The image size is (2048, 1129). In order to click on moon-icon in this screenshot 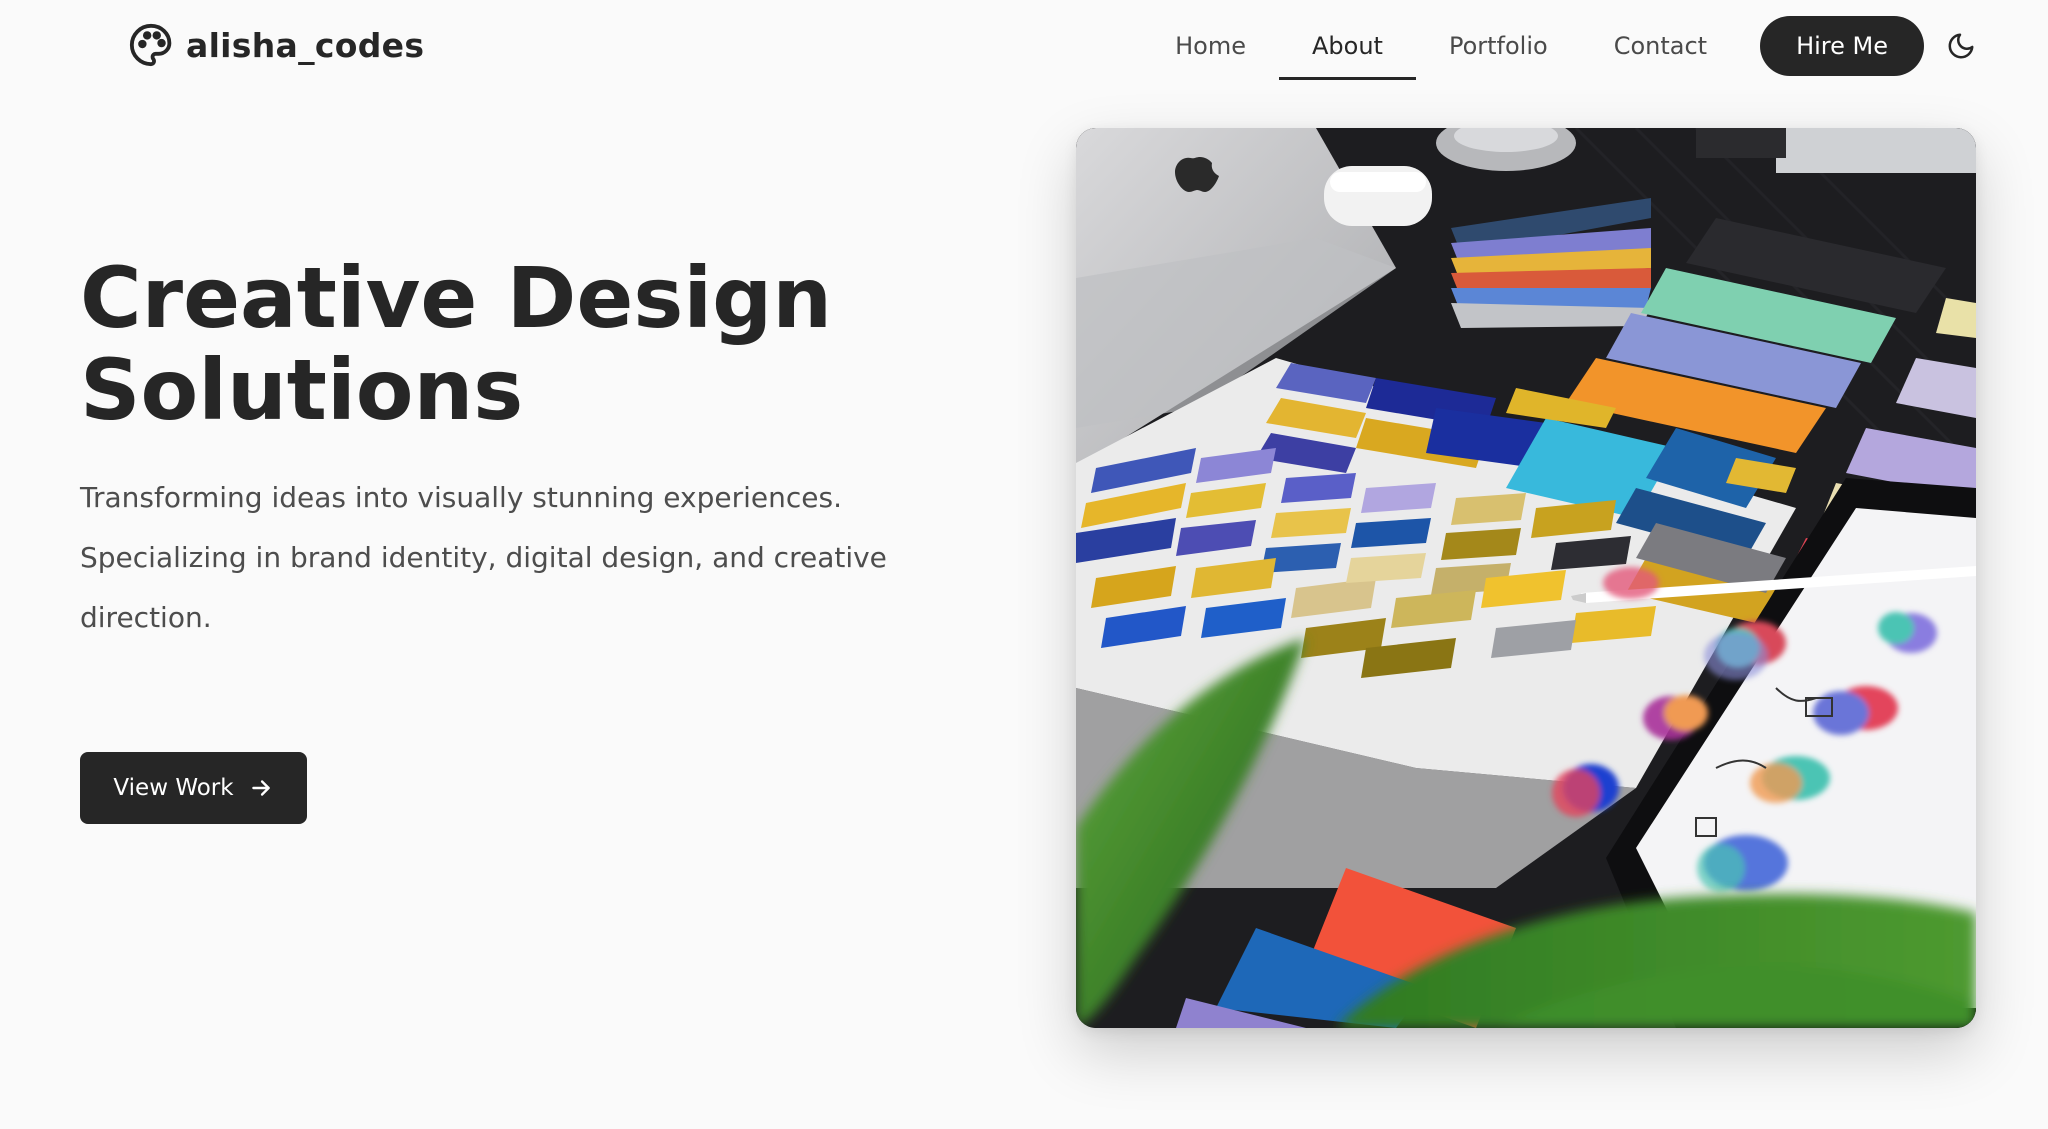, I will do `click(1961, 46)`.